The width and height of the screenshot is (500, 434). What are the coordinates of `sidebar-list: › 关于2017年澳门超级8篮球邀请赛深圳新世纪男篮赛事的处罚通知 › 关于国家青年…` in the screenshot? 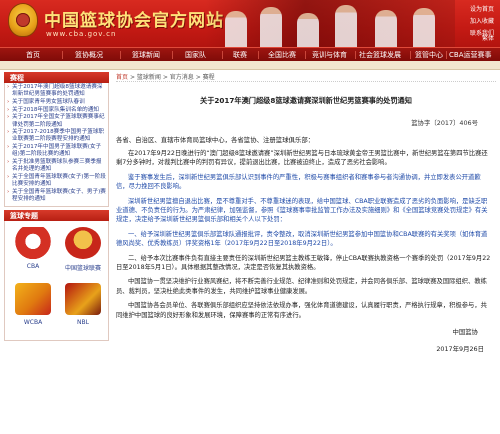 It's located at (56, 145).